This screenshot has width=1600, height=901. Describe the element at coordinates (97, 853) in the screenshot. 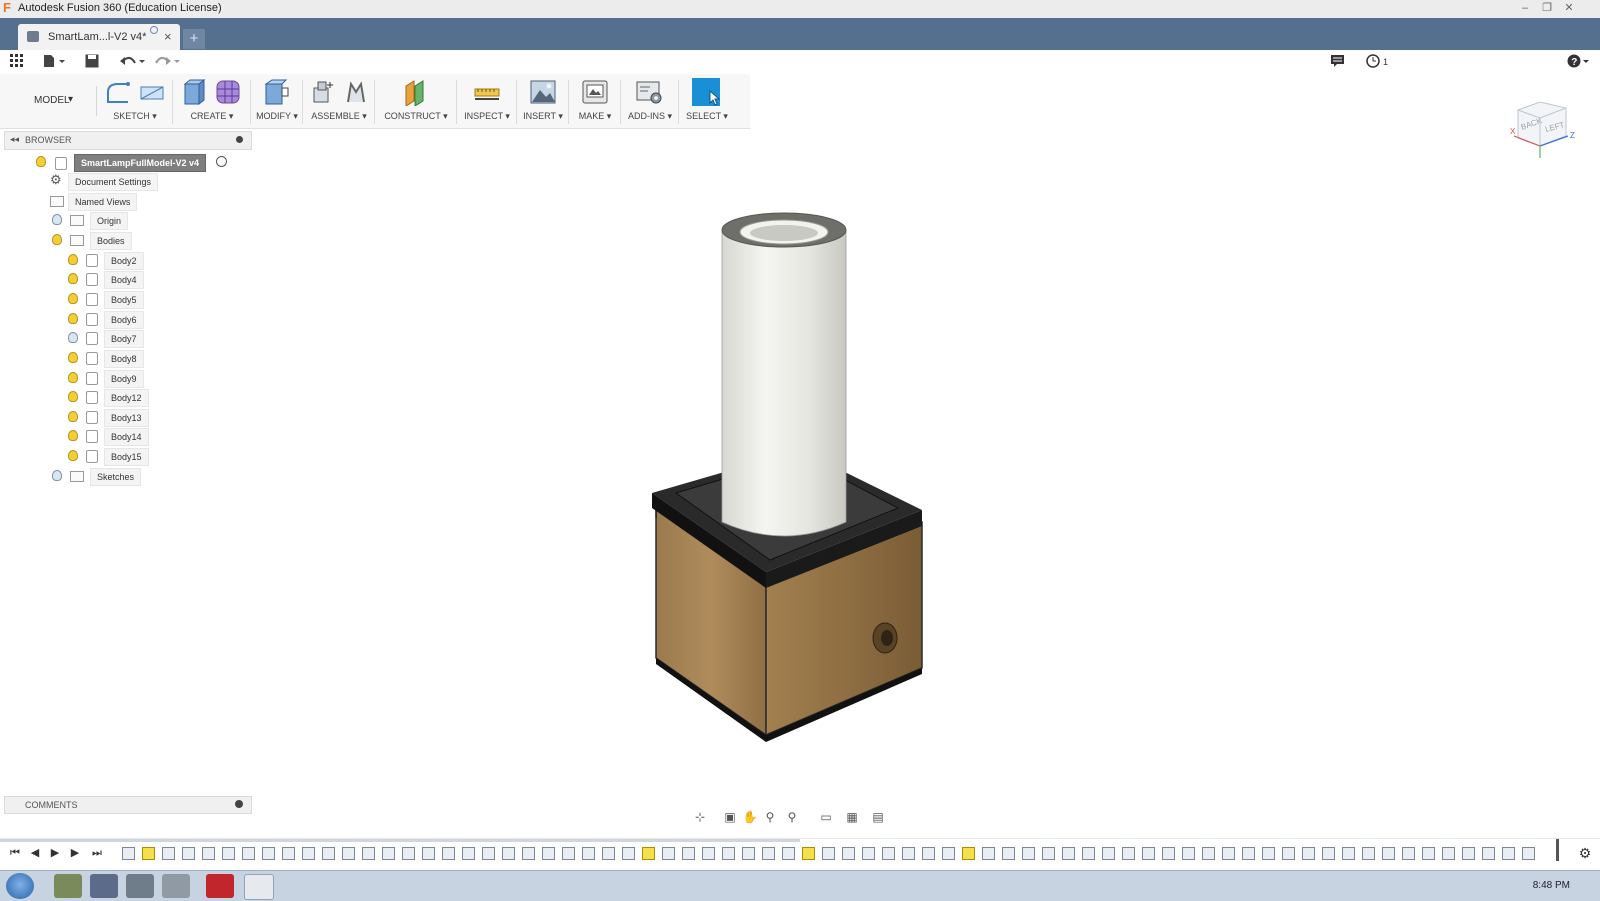

I see `go-to-end-icon: ⏭` at that location.